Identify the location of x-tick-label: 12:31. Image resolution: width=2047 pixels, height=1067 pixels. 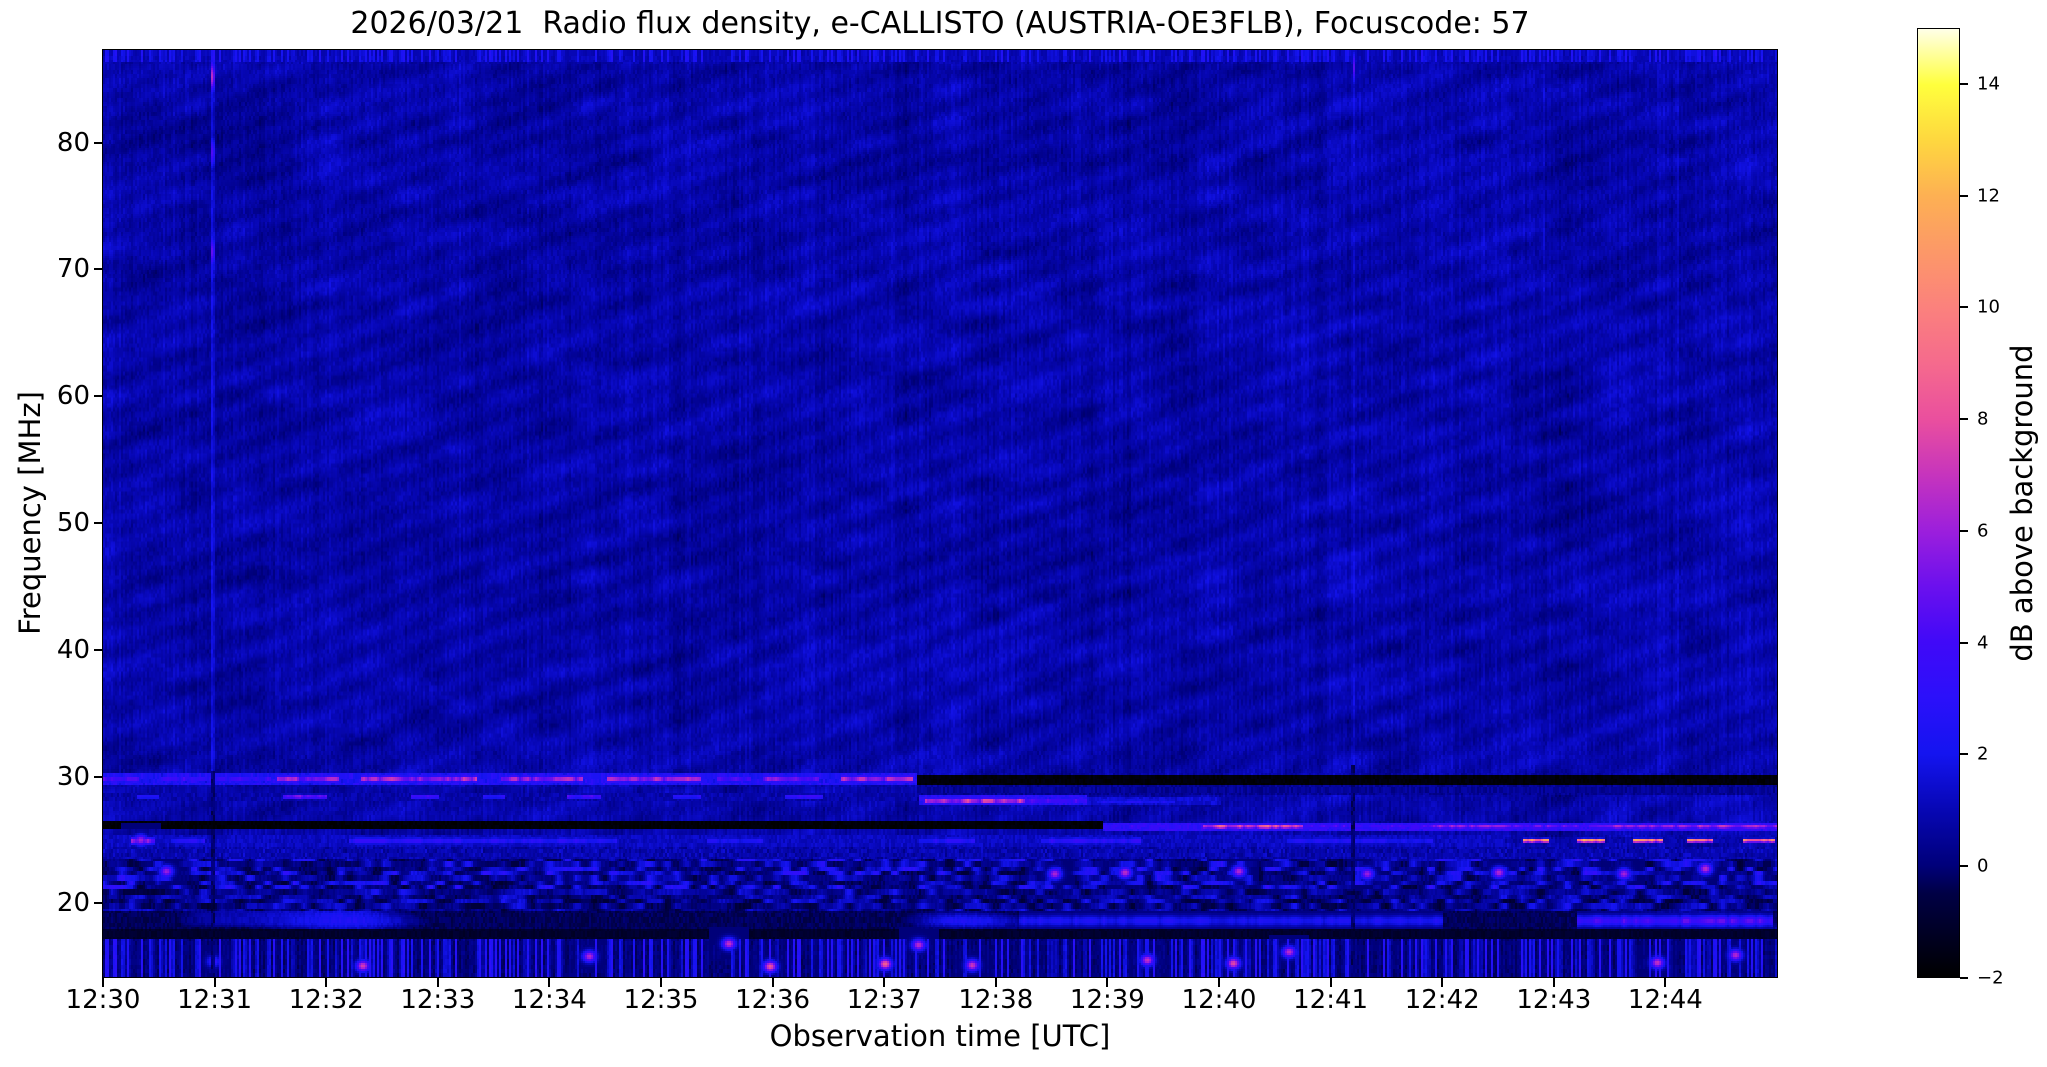
(215, 1000).